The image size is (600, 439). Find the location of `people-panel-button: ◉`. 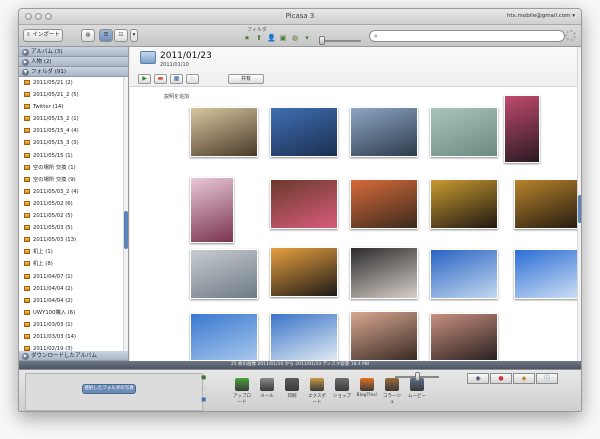

people-panel-button: ◉ is located at coordinates (478, 378).